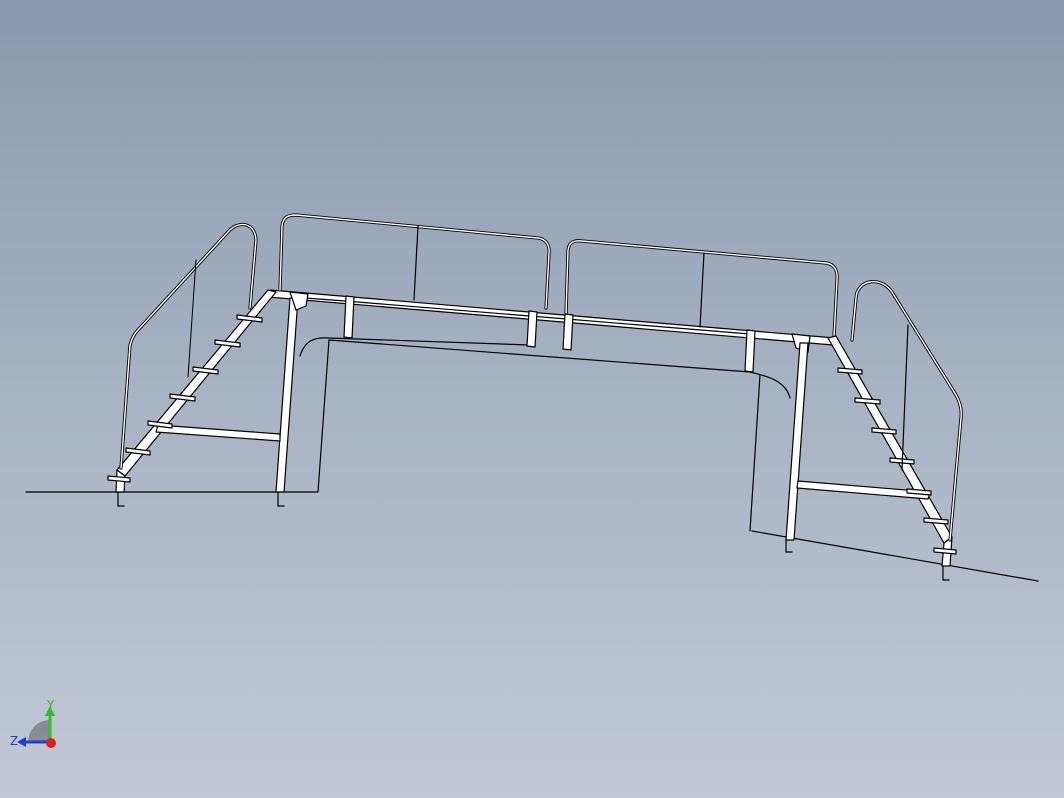  Describe the element at coordinates (21, 742) in the screenshot. I see `z-axis-arrowhead-icon` at that location.